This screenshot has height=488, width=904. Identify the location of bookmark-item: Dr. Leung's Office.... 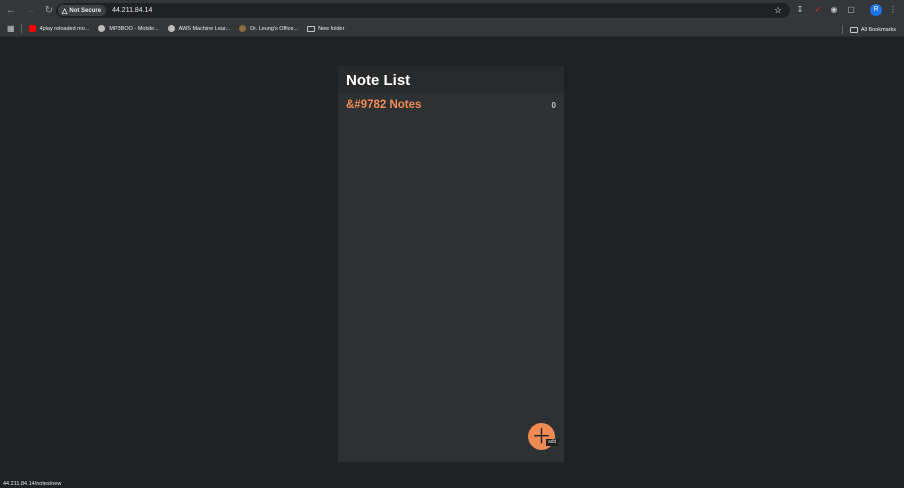
(268, 28).